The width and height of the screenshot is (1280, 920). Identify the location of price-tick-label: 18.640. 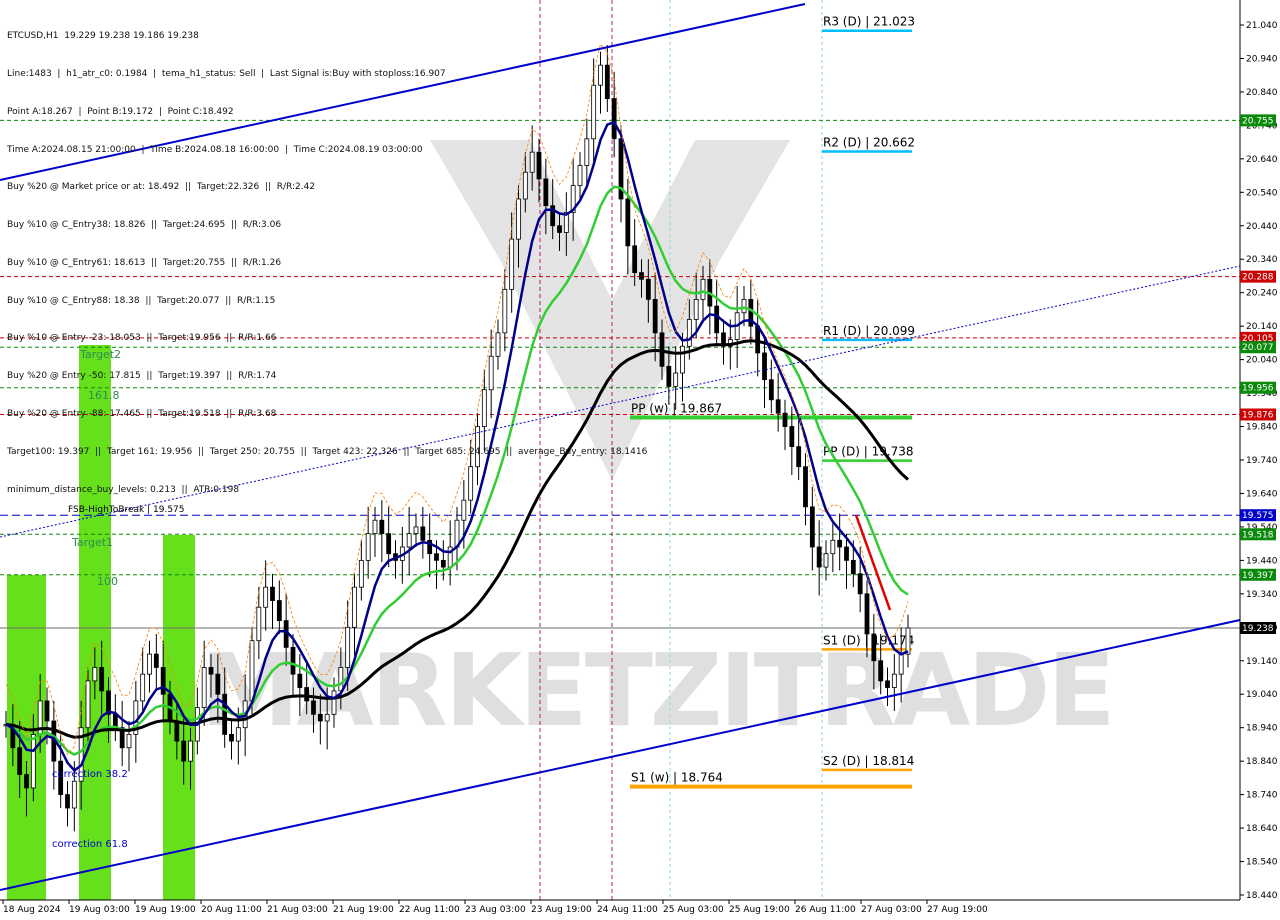
(1262, 829).